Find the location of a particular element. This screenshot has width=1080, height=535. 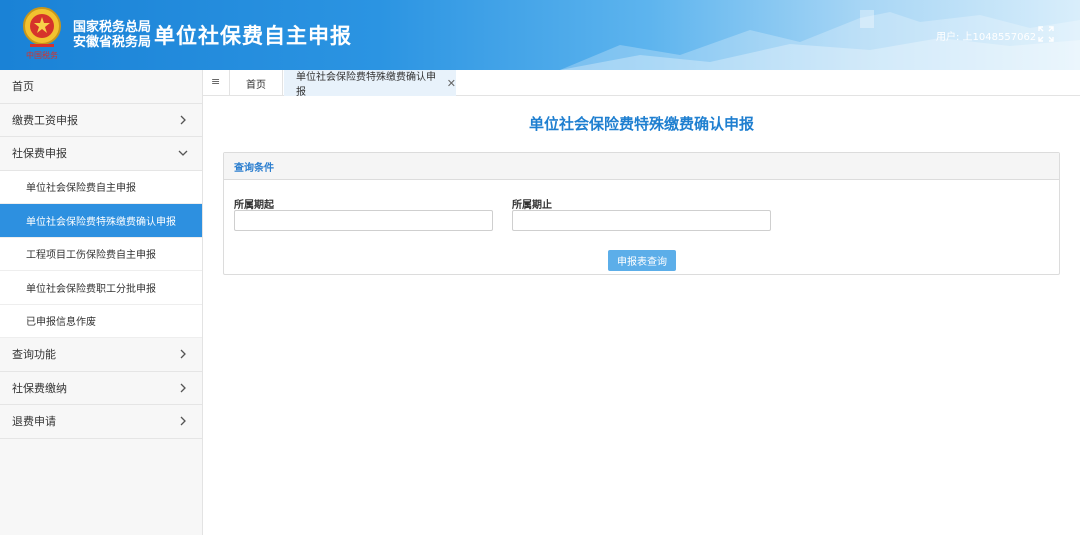

fullscreen-icon is located at coordinates (1046, 34).